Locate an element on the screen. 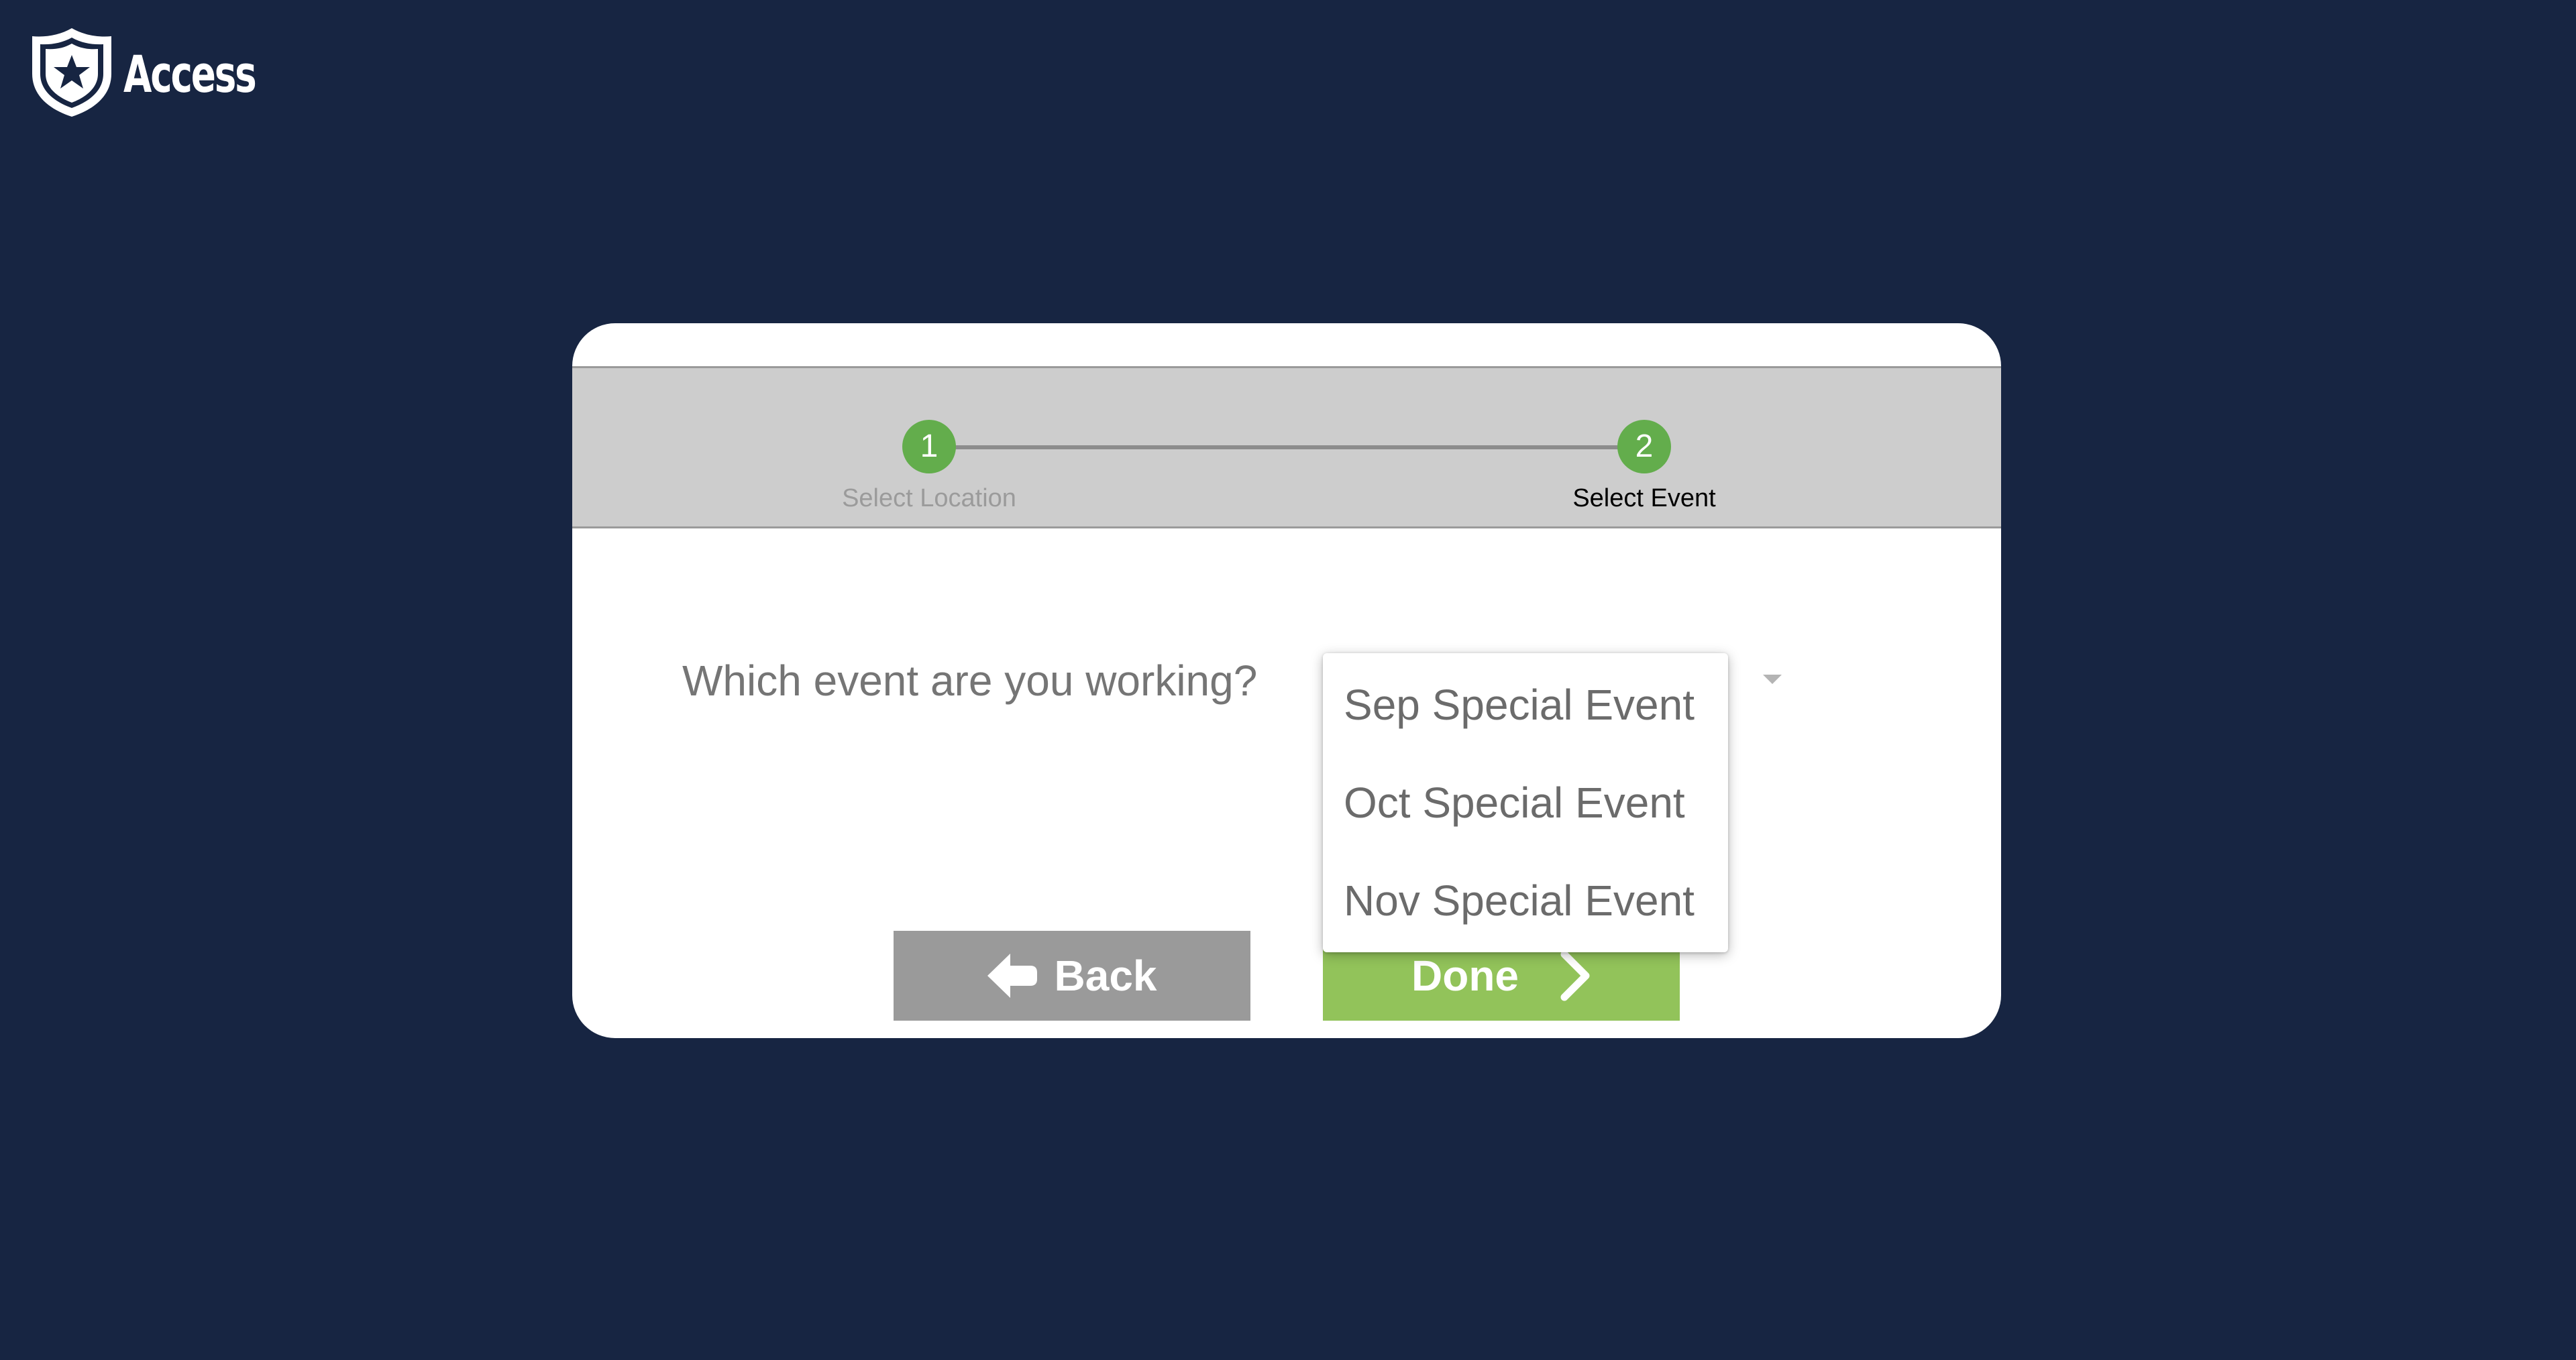 The height and width of the screenshot is (1360, 2576). app-name: Access is located at coordinates (190, 74).